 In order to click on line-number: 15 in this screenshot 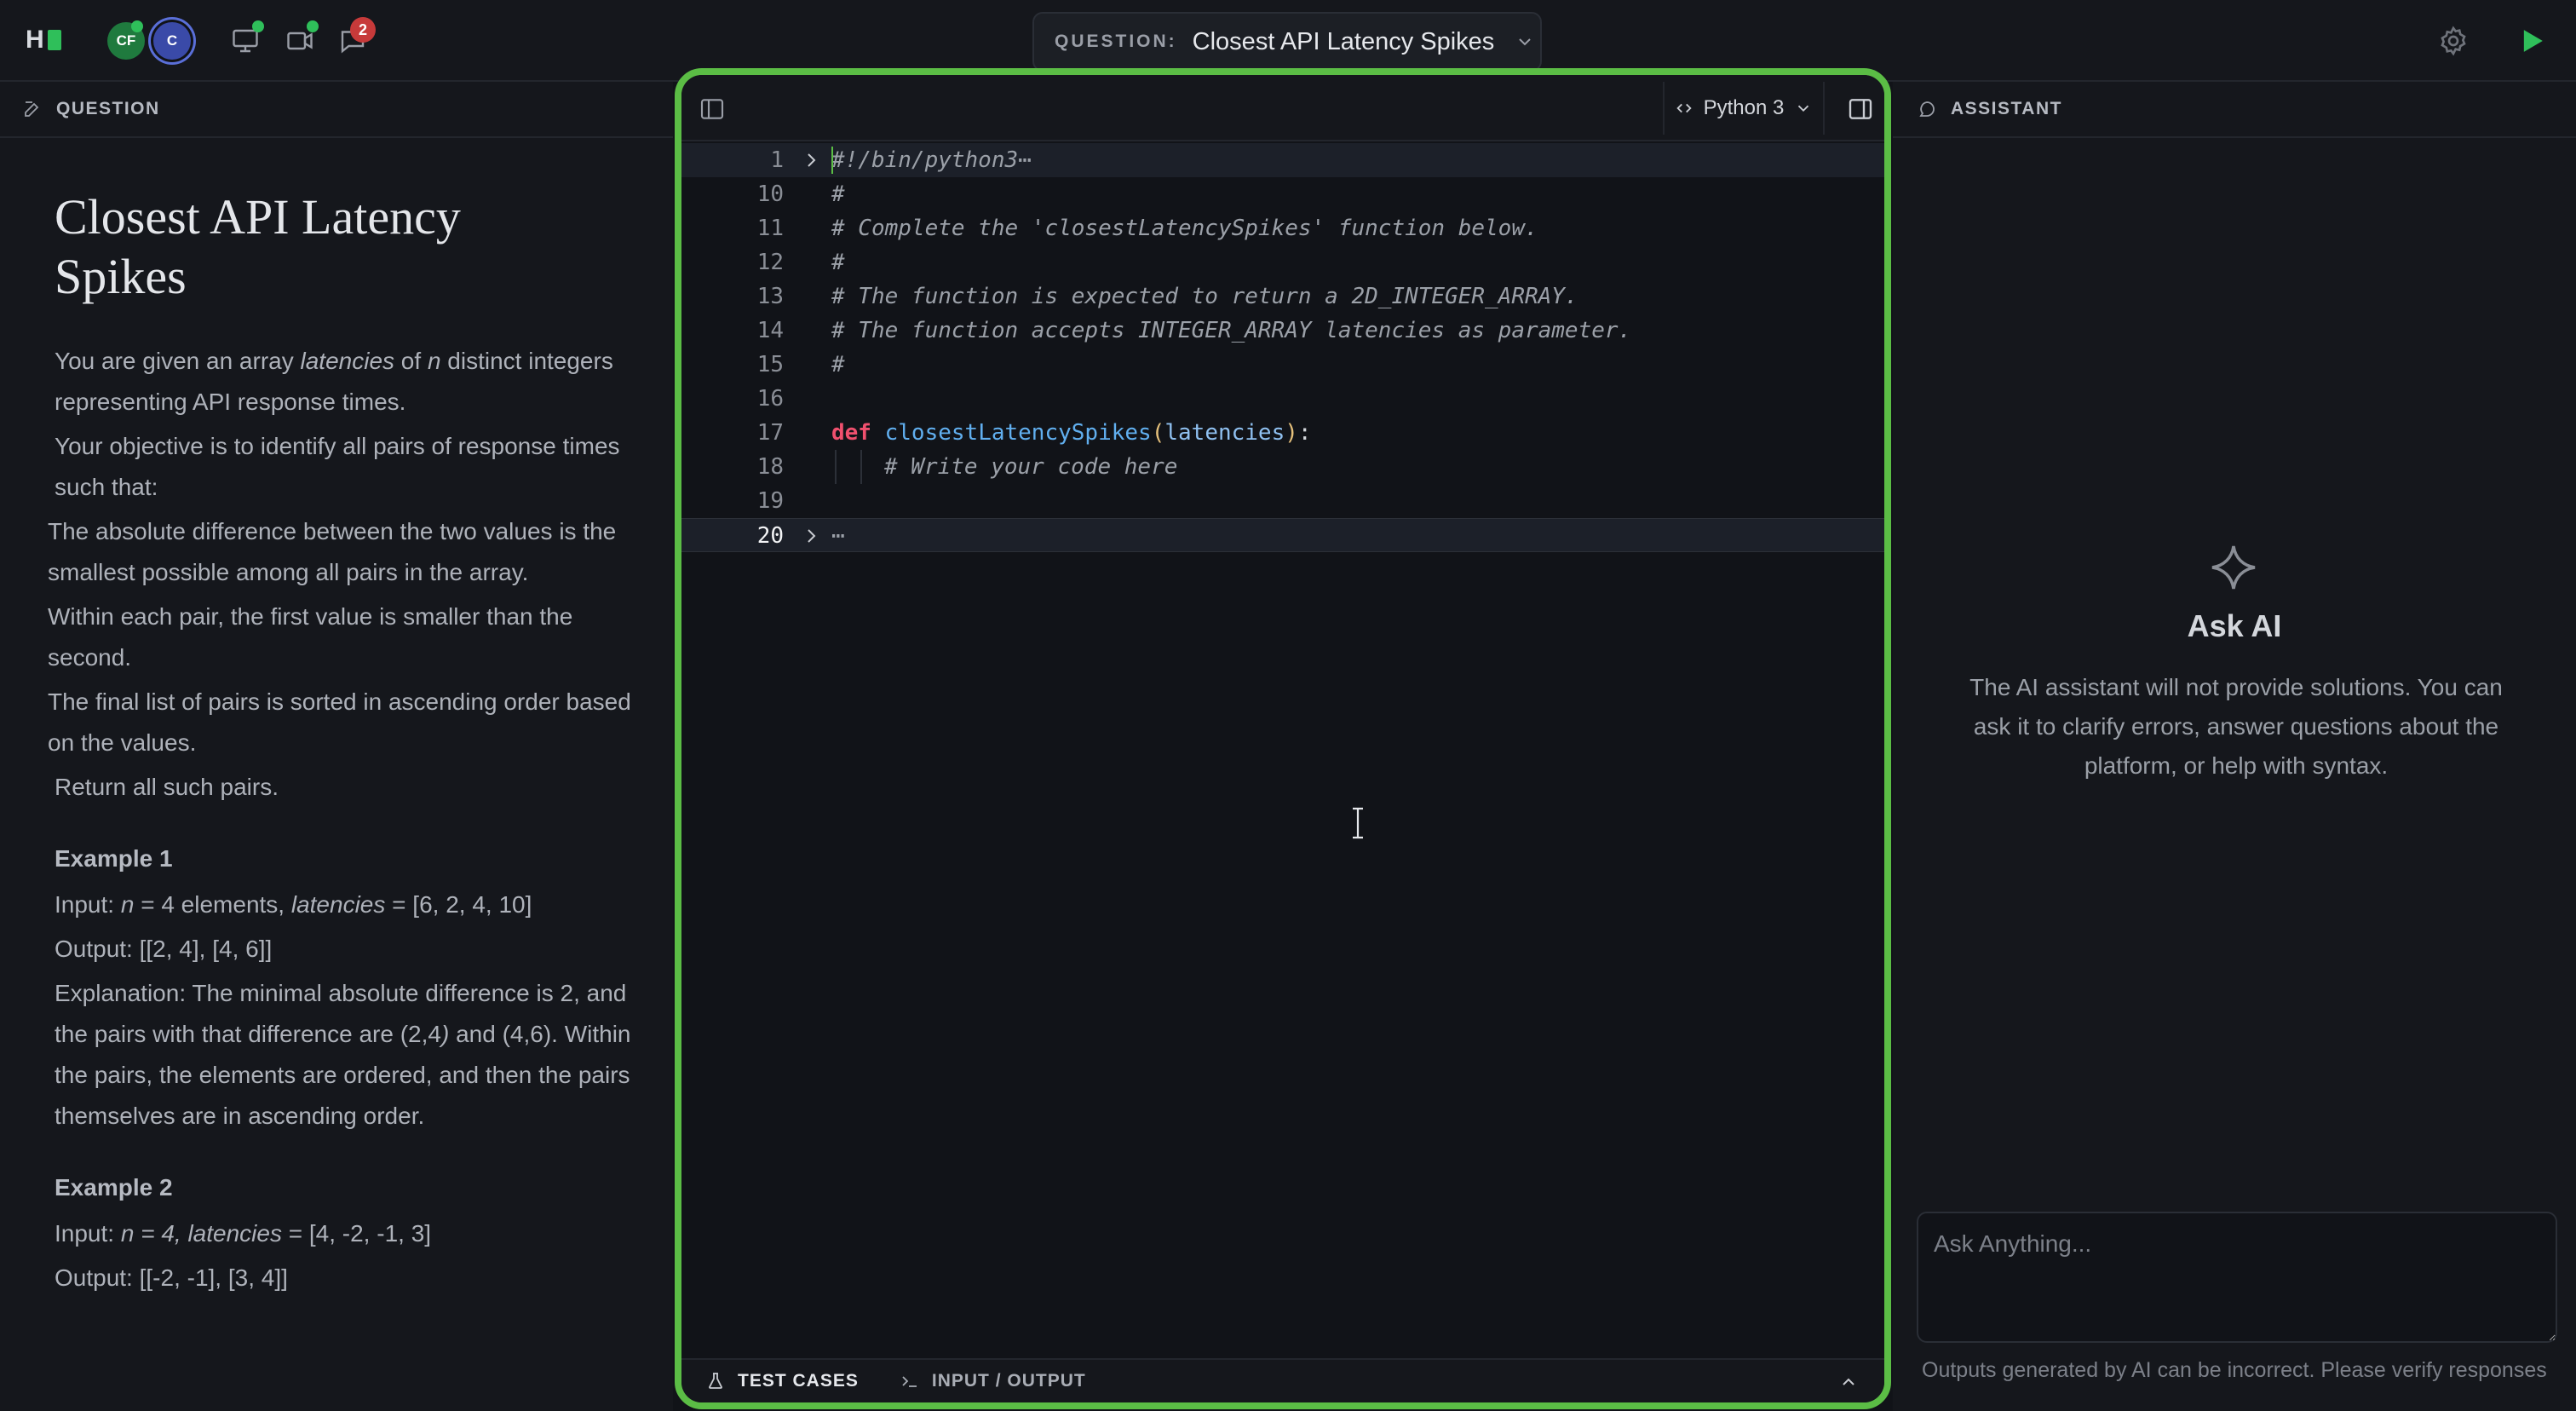, I will do `click(770, 364)`.